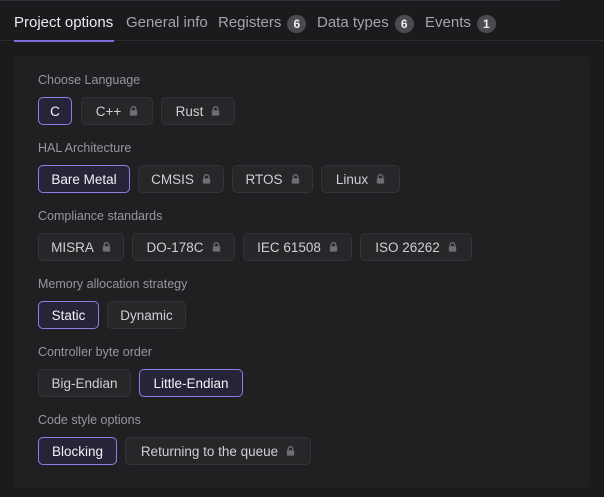  I want to click on option-label: Dynamic, so click(146, 315).